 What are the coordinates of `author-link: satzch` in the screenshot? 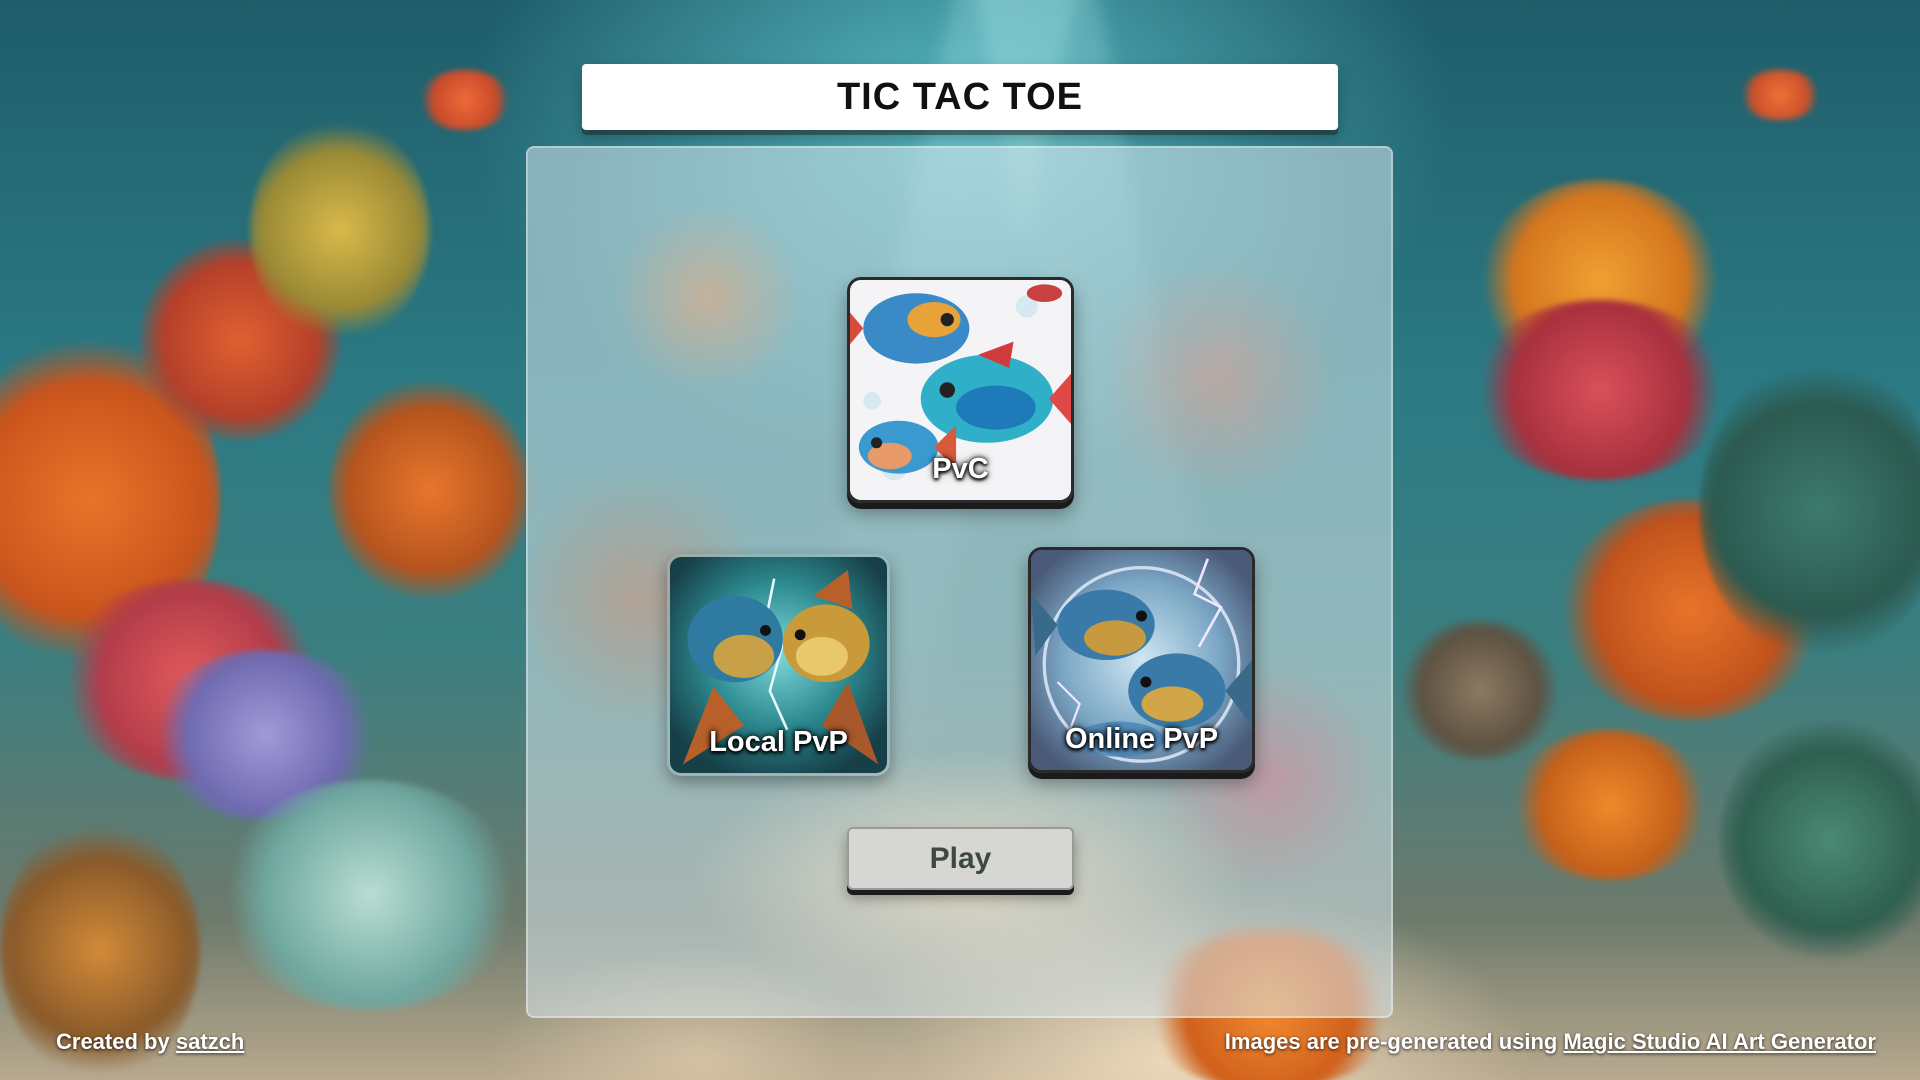 It's located at (210, 1041).